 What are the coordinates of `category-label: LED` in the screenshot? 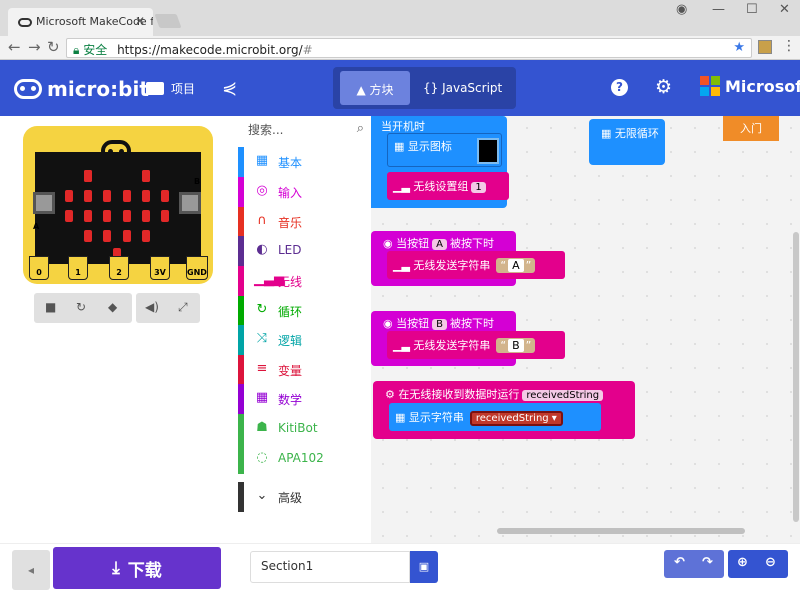 It's located at (290, 250).